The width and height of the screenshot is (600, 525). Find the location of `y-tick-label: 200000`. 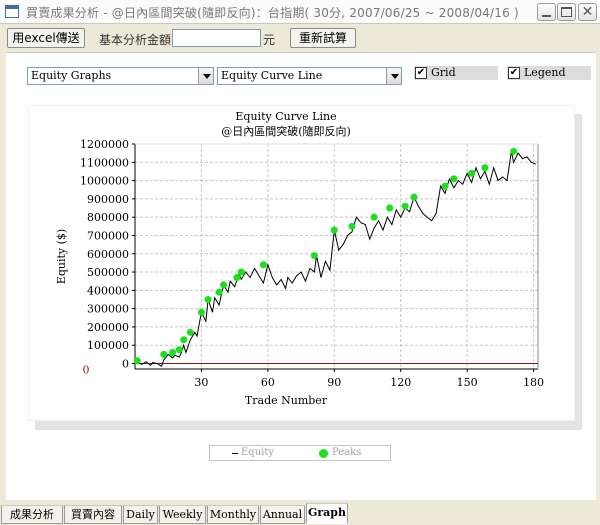

y-tick-label: 200000 is located at coordinates (108, 327).